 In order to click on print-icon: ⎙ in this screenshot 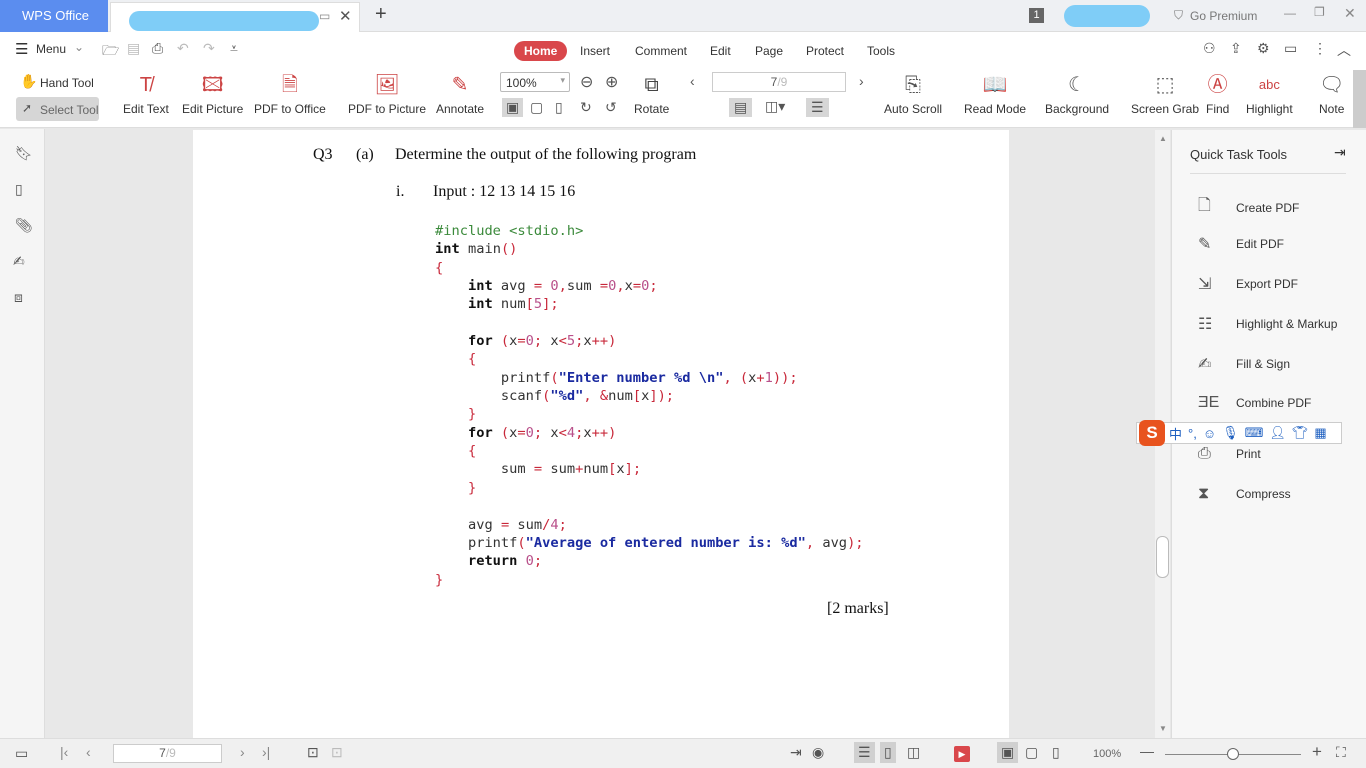, I will do `click(157, 48)`.